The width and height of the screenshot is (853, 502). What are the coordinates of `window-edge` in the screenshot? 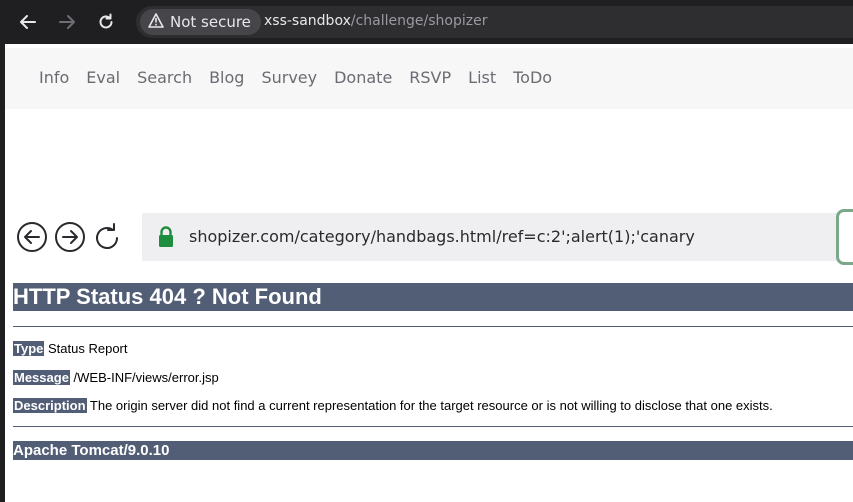 It's located at (2, 273).